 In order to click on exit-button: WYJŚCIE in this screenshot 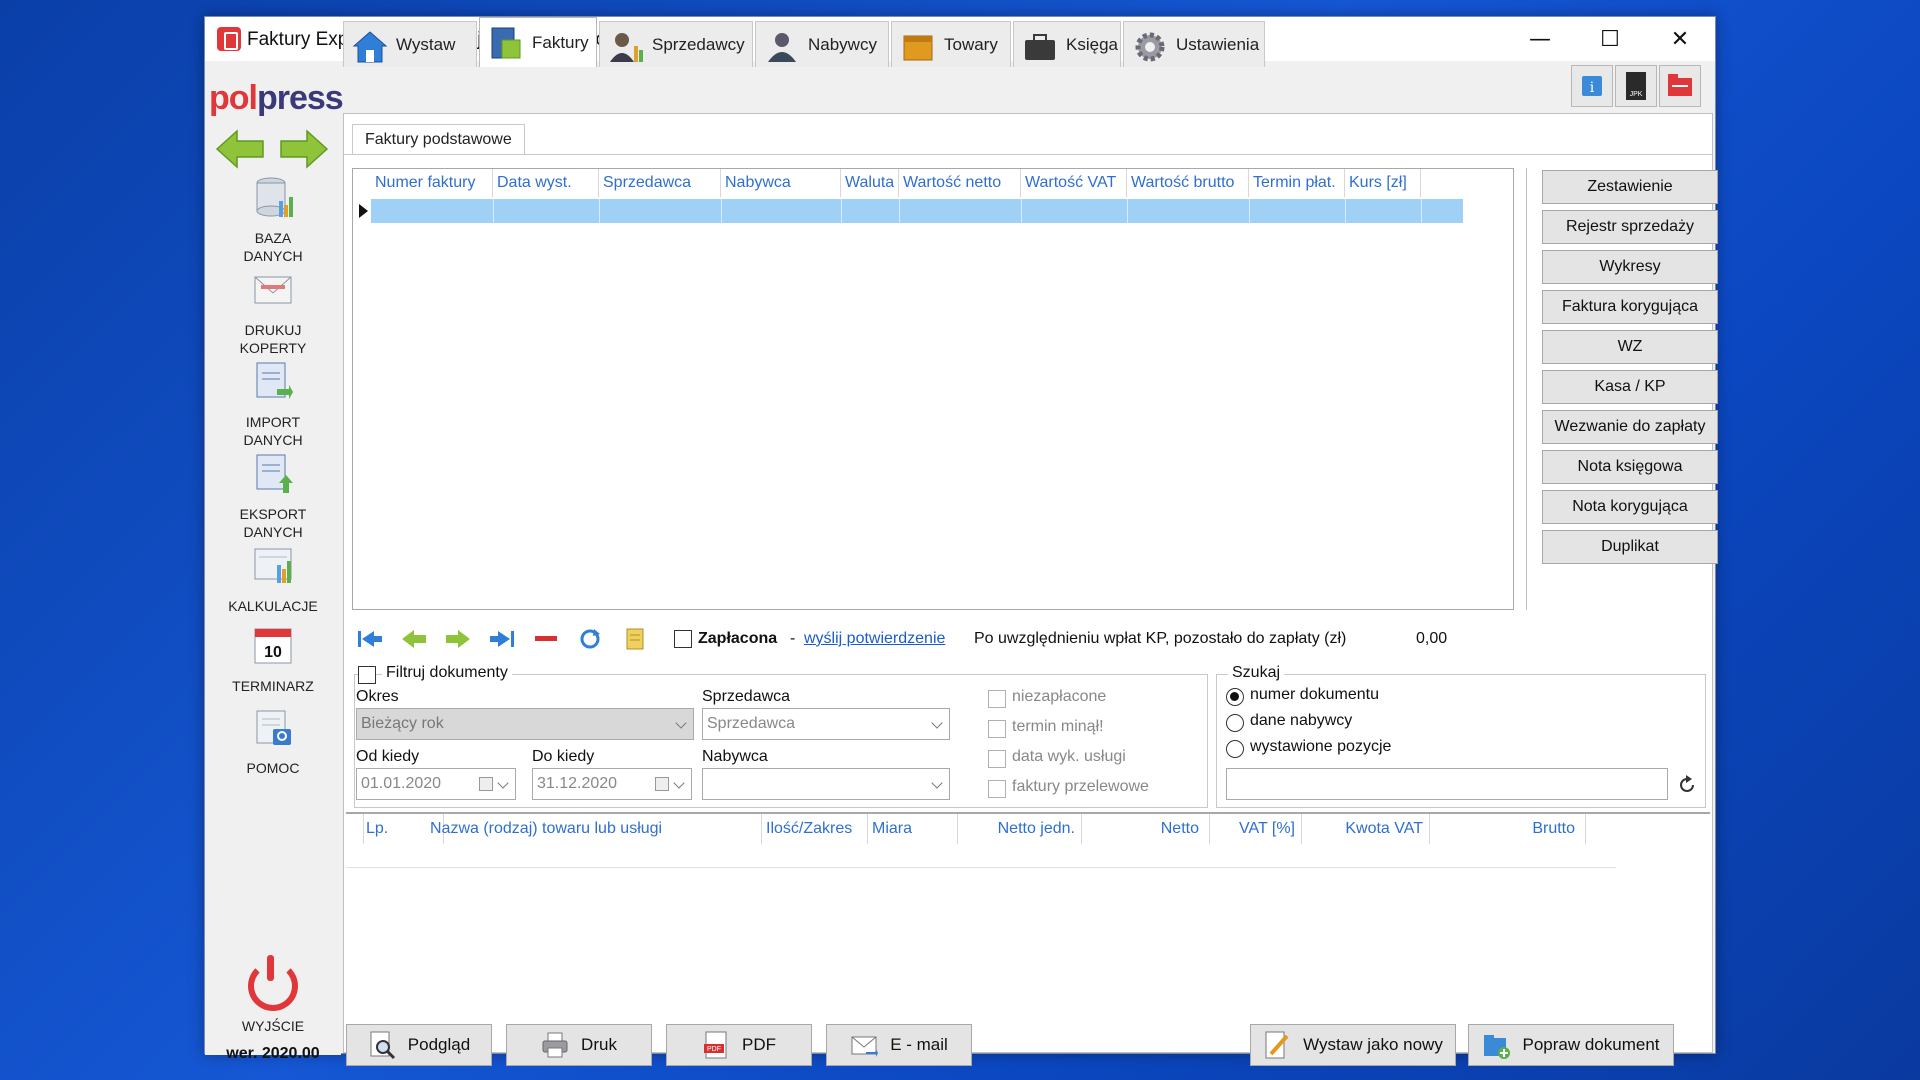, I will do `click(273, 995)`.